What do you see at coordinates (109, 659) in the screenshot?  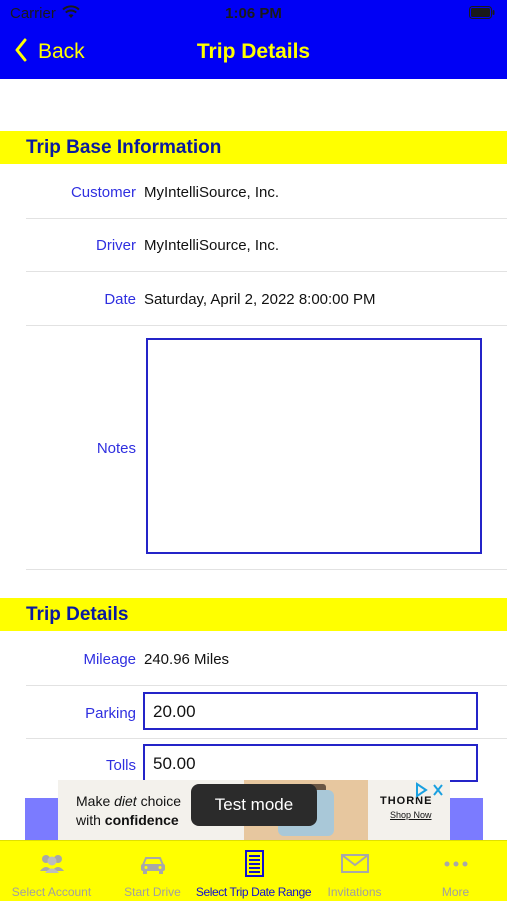 I see `mileage-label: Mileage` at bounding box center [109, 659].